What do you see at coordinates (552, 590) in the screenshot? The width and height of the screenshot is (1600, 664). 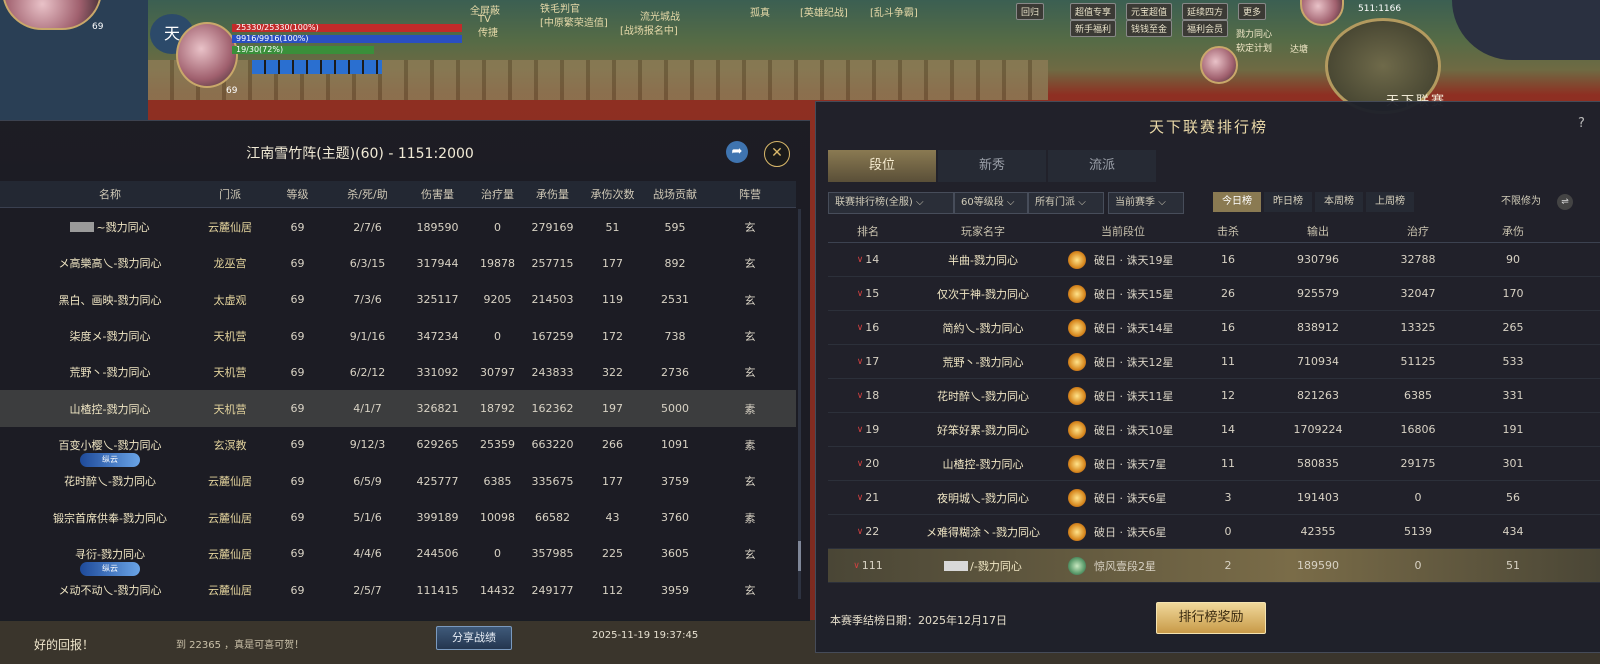 I see `cell-text: 249177` at bounding box center [552, 590].